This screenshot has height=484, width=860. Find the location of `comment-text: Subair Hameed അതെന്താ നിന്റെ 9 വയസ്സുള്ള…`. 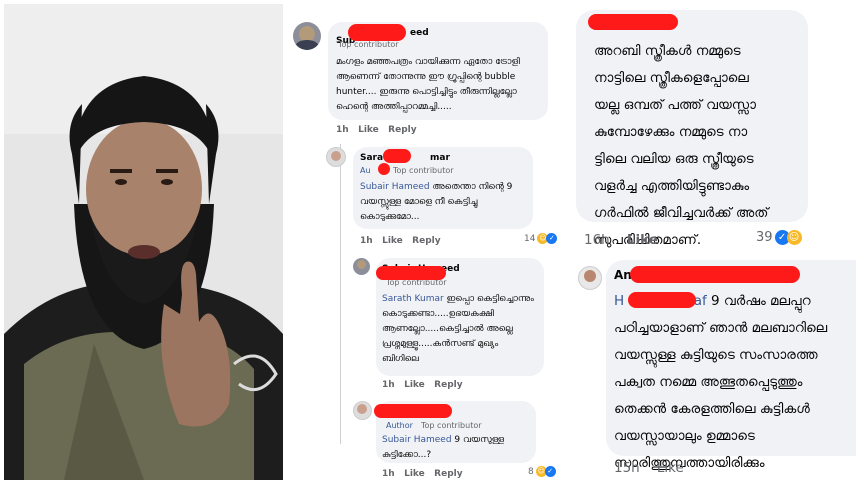

comment-text: Subair Hameed അതെന്താ നിന്റെ 9 വയസ്സുള്ള… is located at coordinates (436, 202).